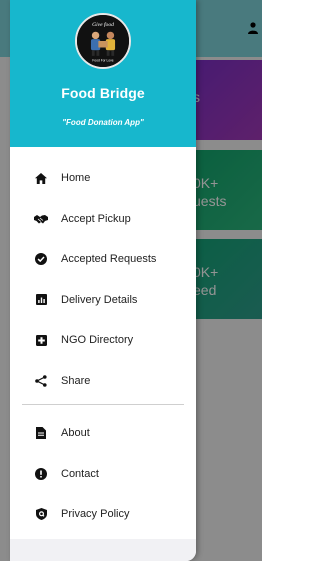 The image size is (320, 561). What do you see at coordinates (103, 178) in the screenshot?
I see `menu-item-home: Home` at bounding box center [103, 178].